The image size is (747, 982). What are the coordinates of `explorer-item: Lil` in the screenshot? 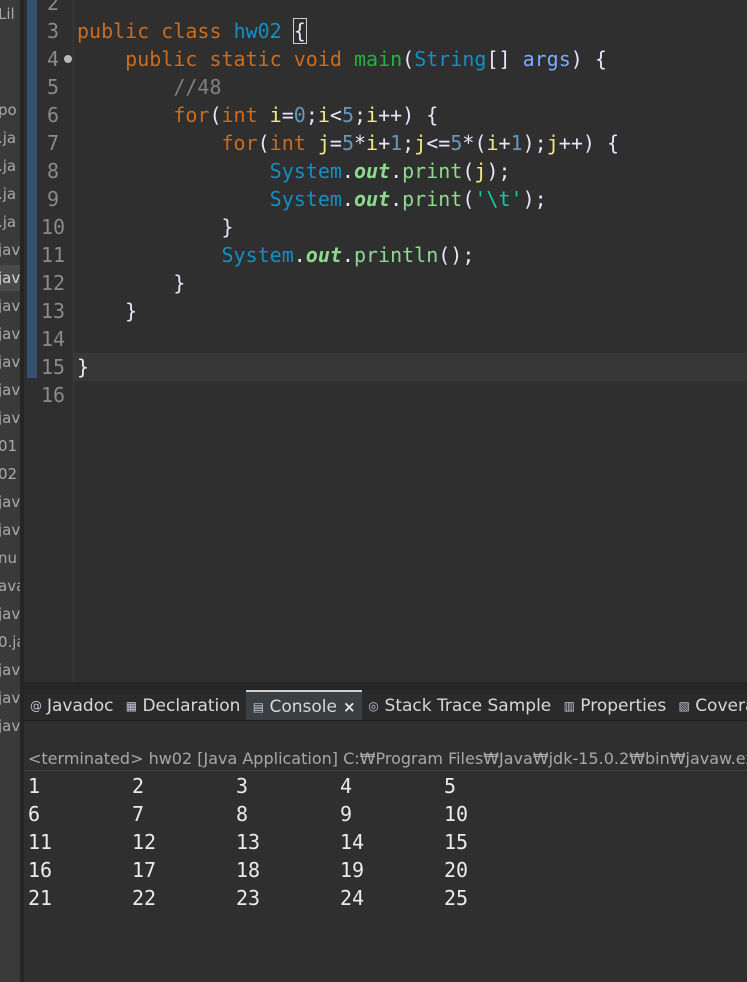 It's located at (10, 14).